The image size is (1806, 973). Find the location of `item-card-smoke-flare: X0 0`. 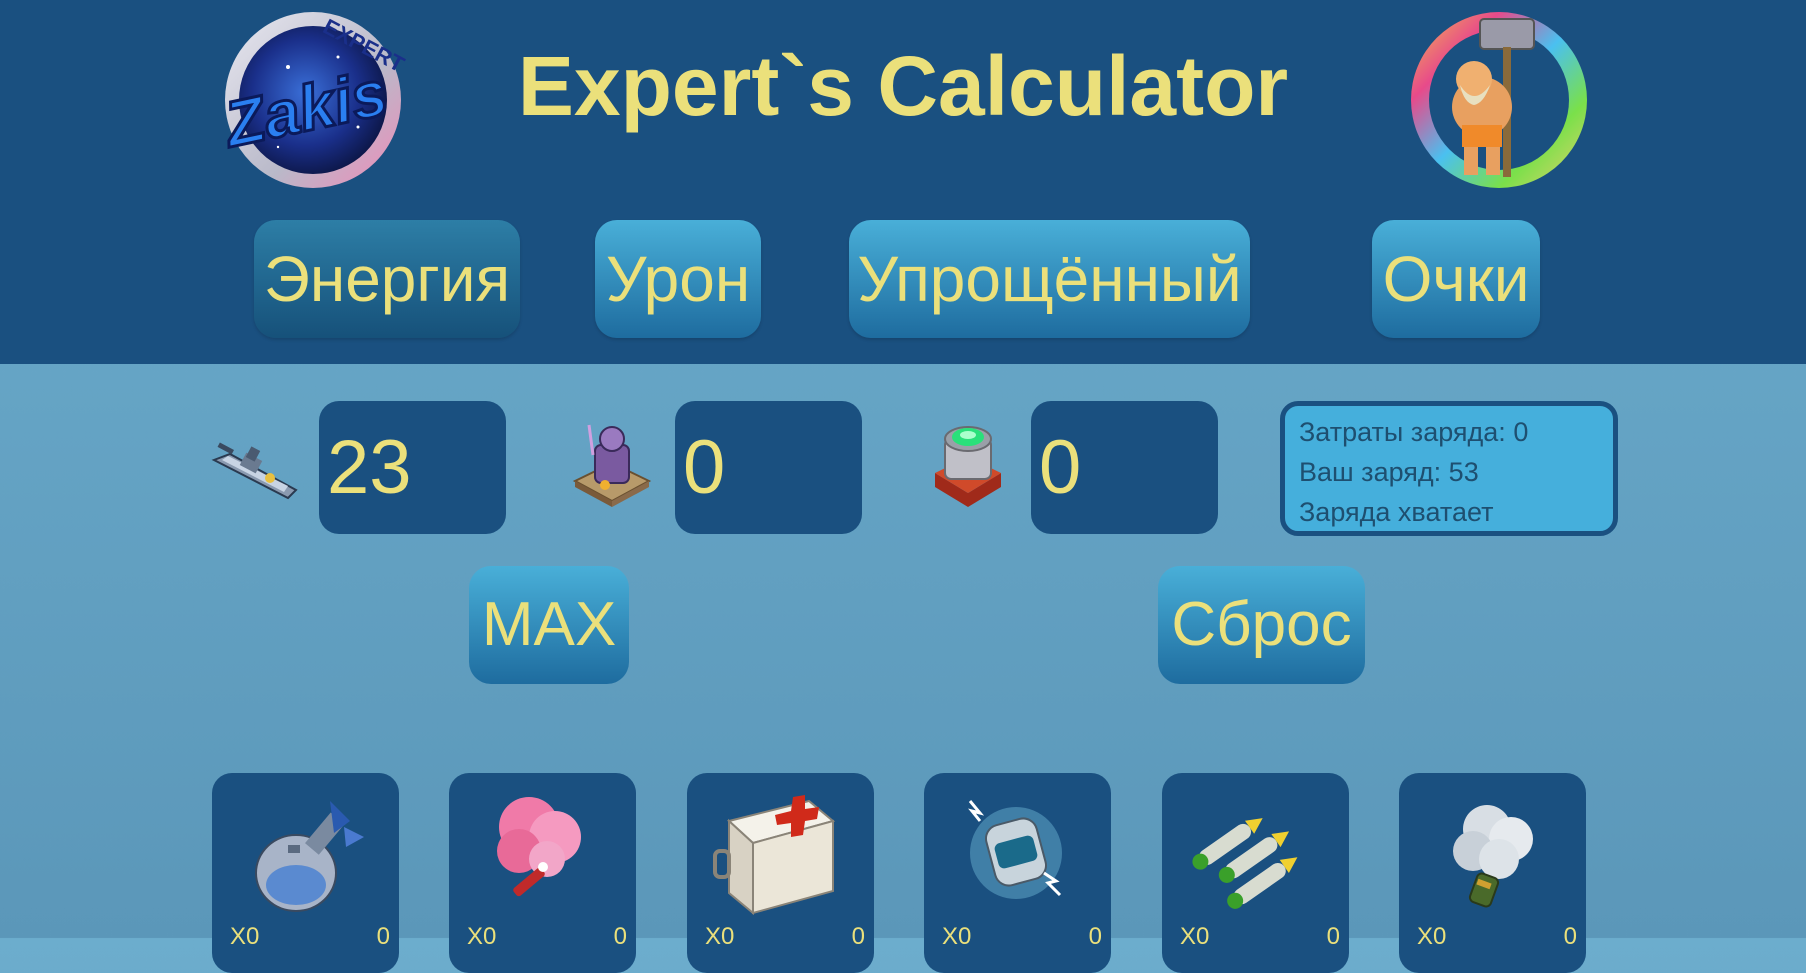

item-card-smoke-flare: X0 0 is located at coordinates (542, 873).